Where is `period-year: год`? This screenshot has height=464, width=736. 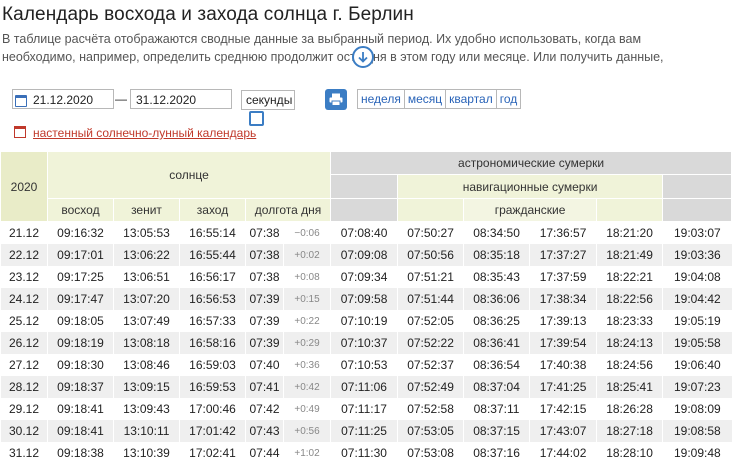
period-year: год is located at coordinates (509, 99).